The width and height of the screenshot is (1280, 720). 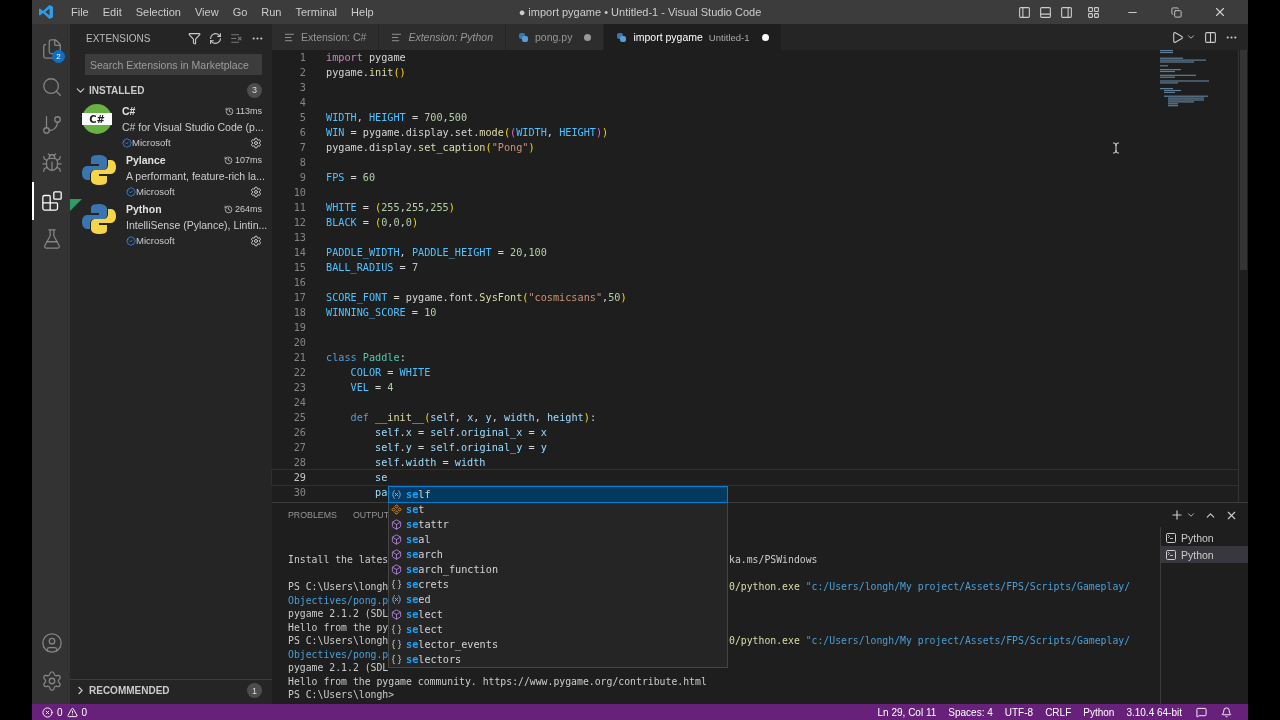 I want to click on line-number: 23, so click(x=299, y=387).